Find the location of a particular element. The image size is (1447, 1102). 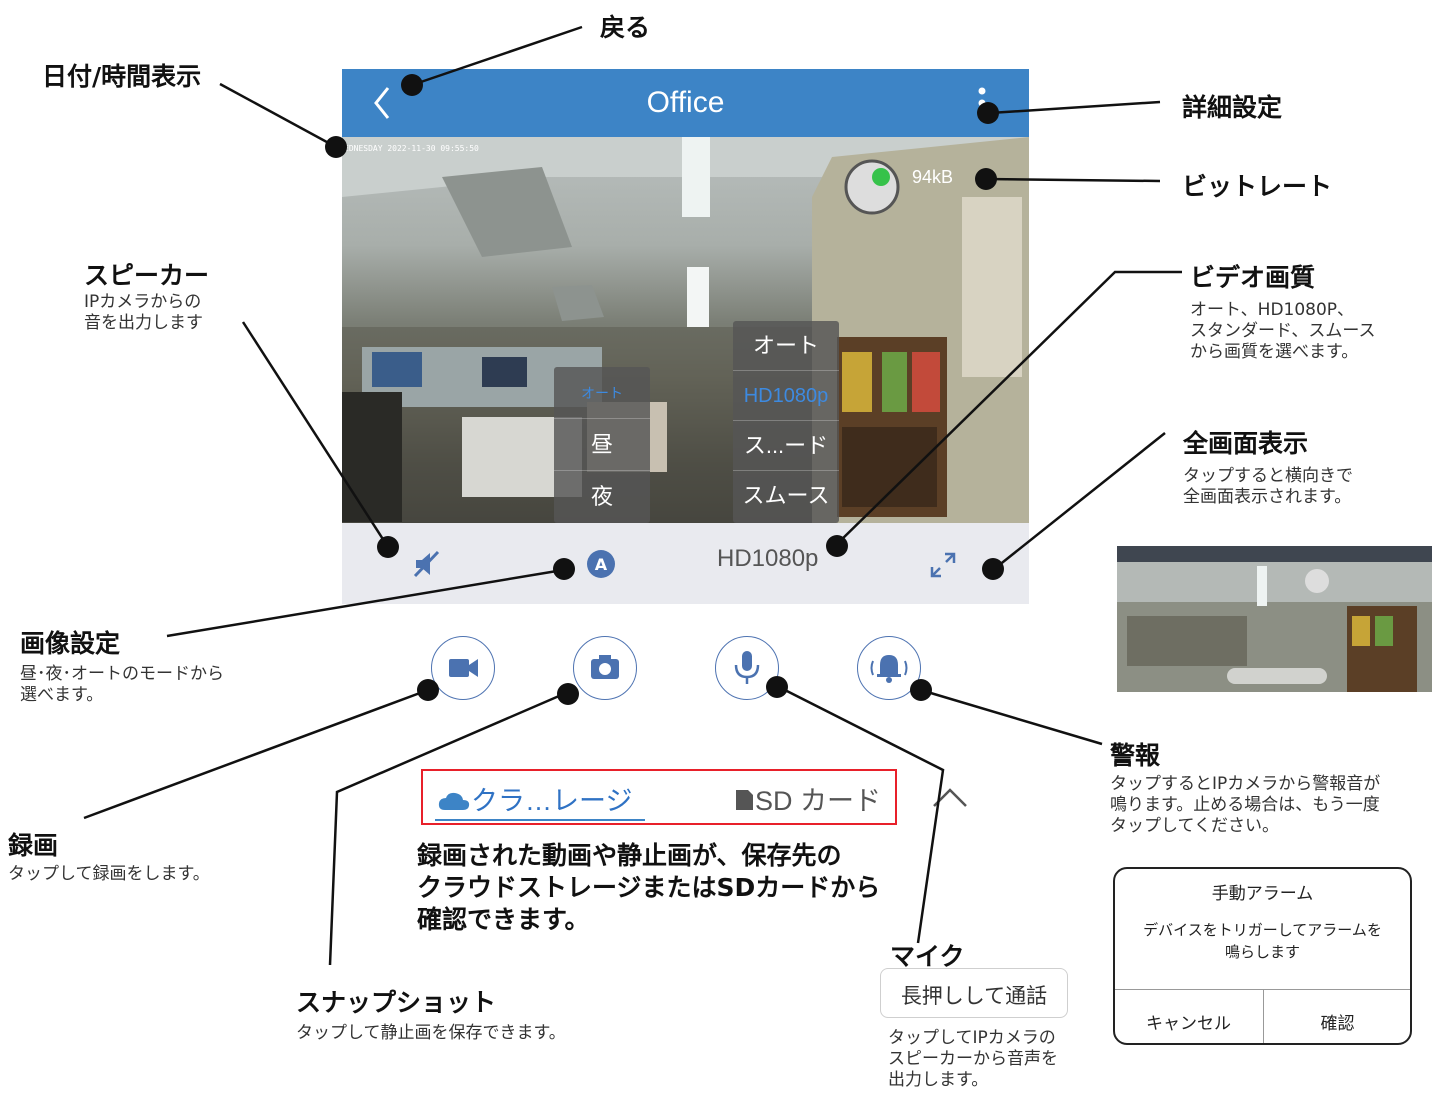

annotation-storage-desc: 確認できます。 is located at coordinates (503, 919).